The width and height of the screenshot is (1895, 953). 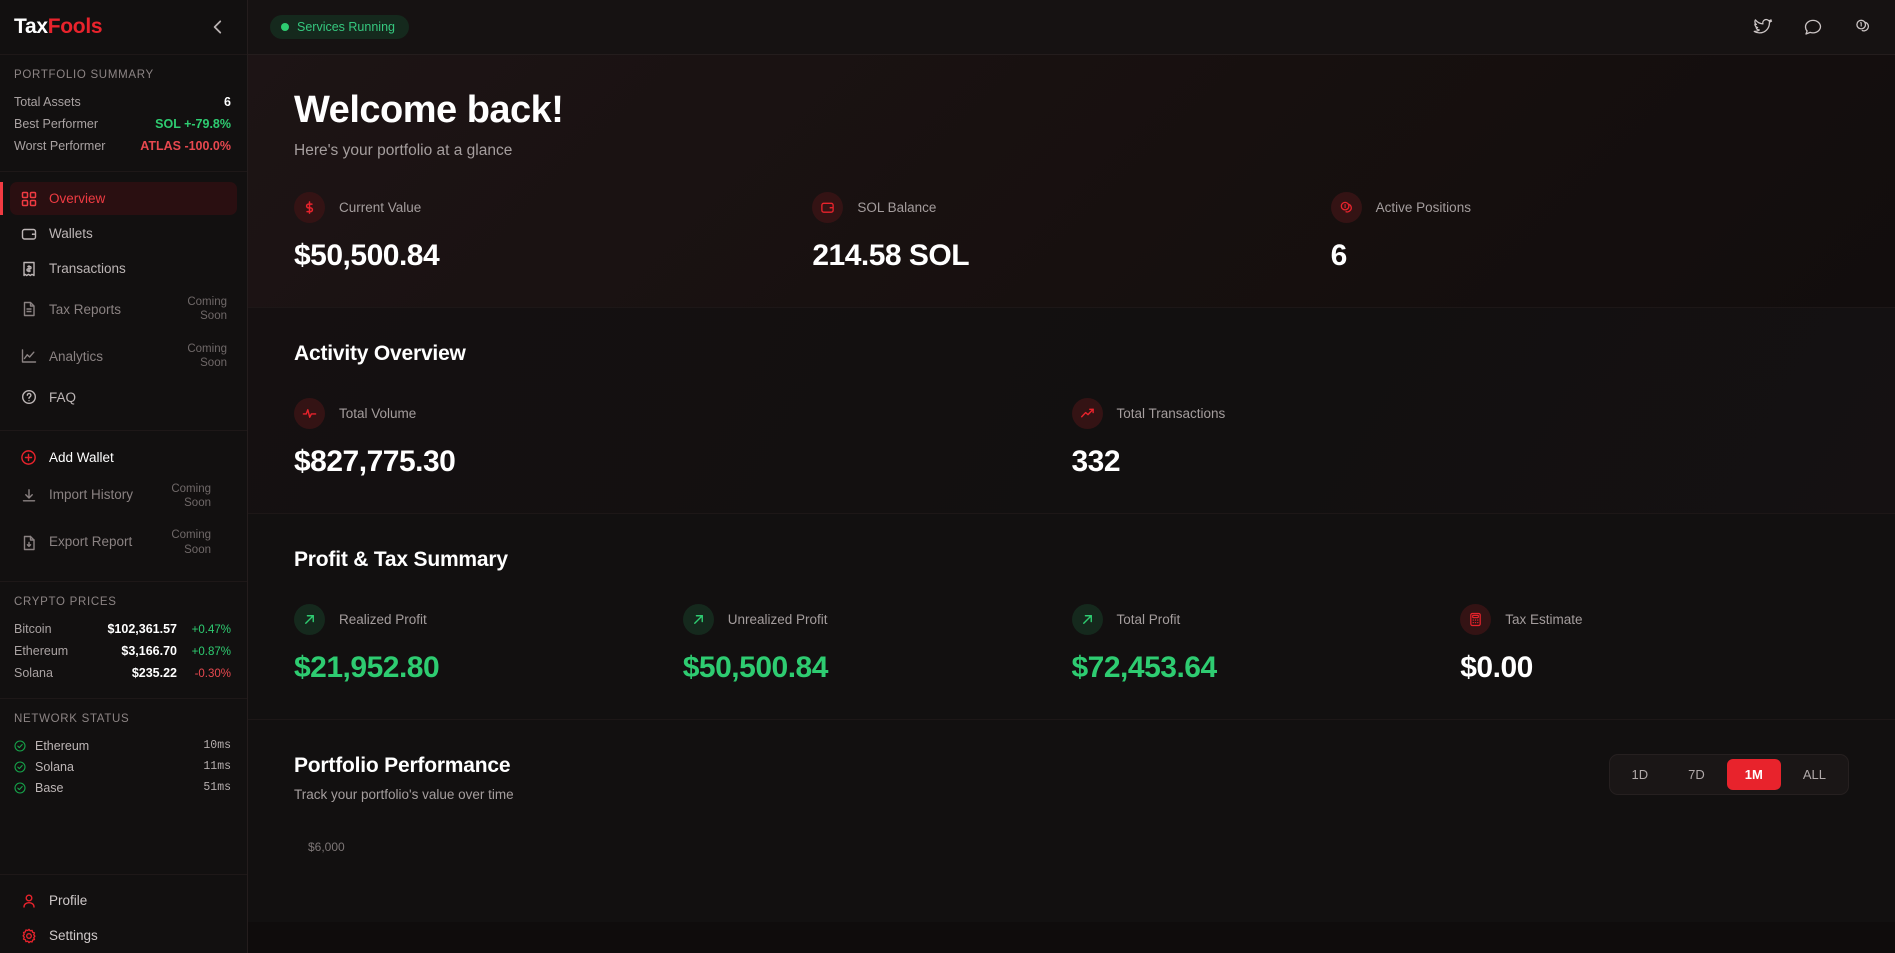 What do you see at coordinates (1863, 27) in the screenshot?
I see `coins-icon` at bounding box center [1863, 27].